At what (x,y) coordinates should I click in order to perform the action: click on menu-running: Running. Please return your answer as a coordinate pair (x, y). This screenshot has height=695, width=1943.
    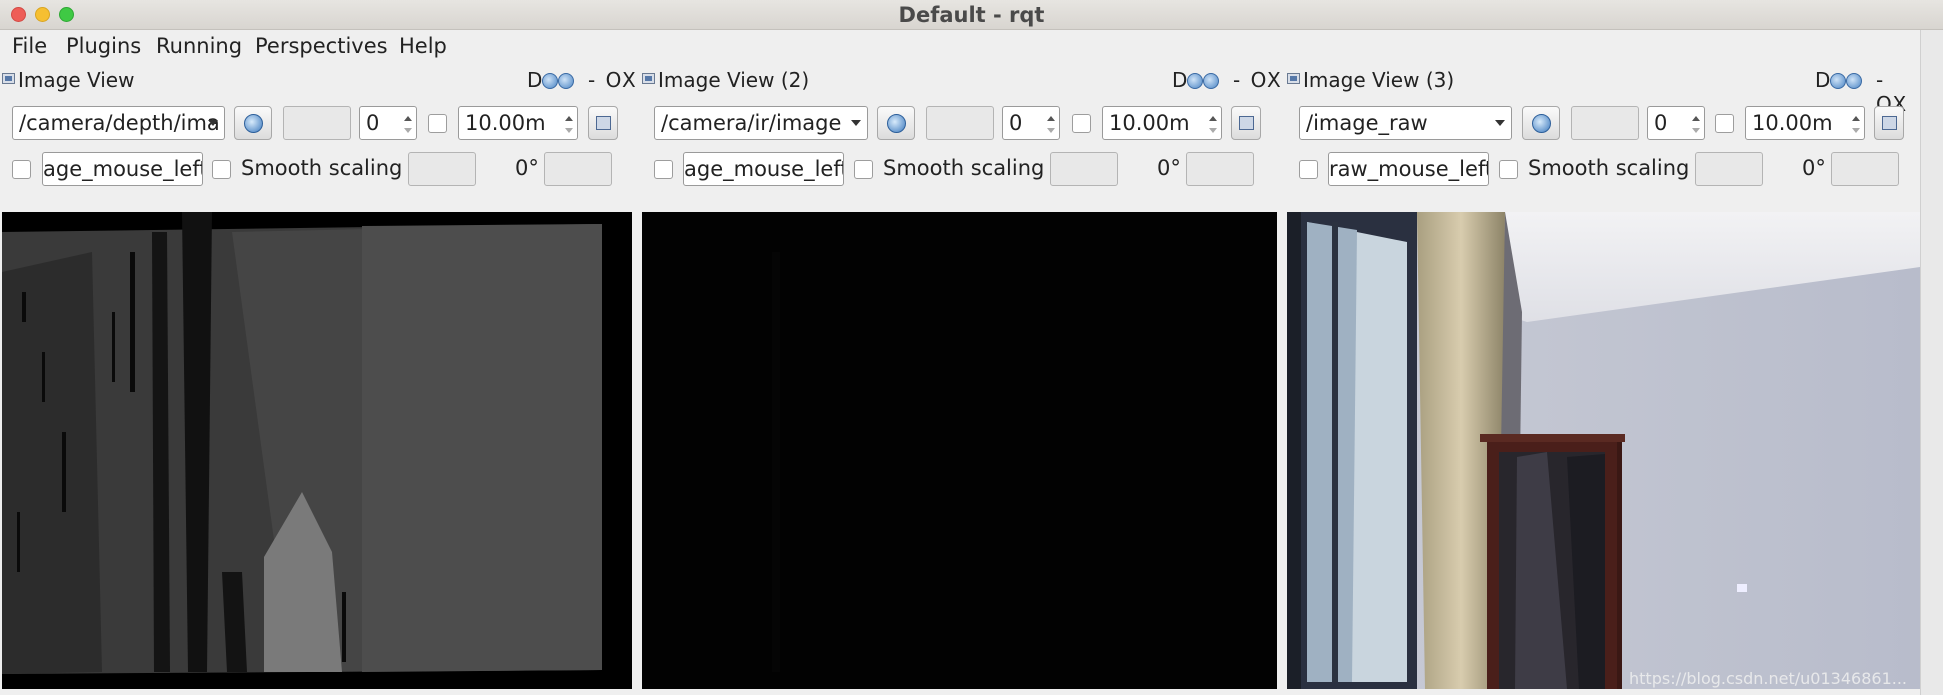
    Looking at the image, I should click on (199, 46).